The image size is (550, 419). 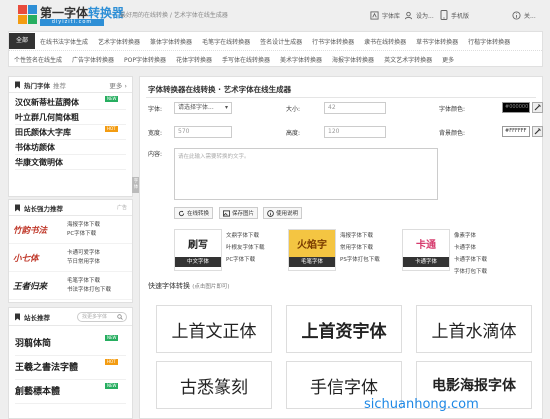 I want to click on rec-link: 卡通可爱字体, so click(x=83, y=253).